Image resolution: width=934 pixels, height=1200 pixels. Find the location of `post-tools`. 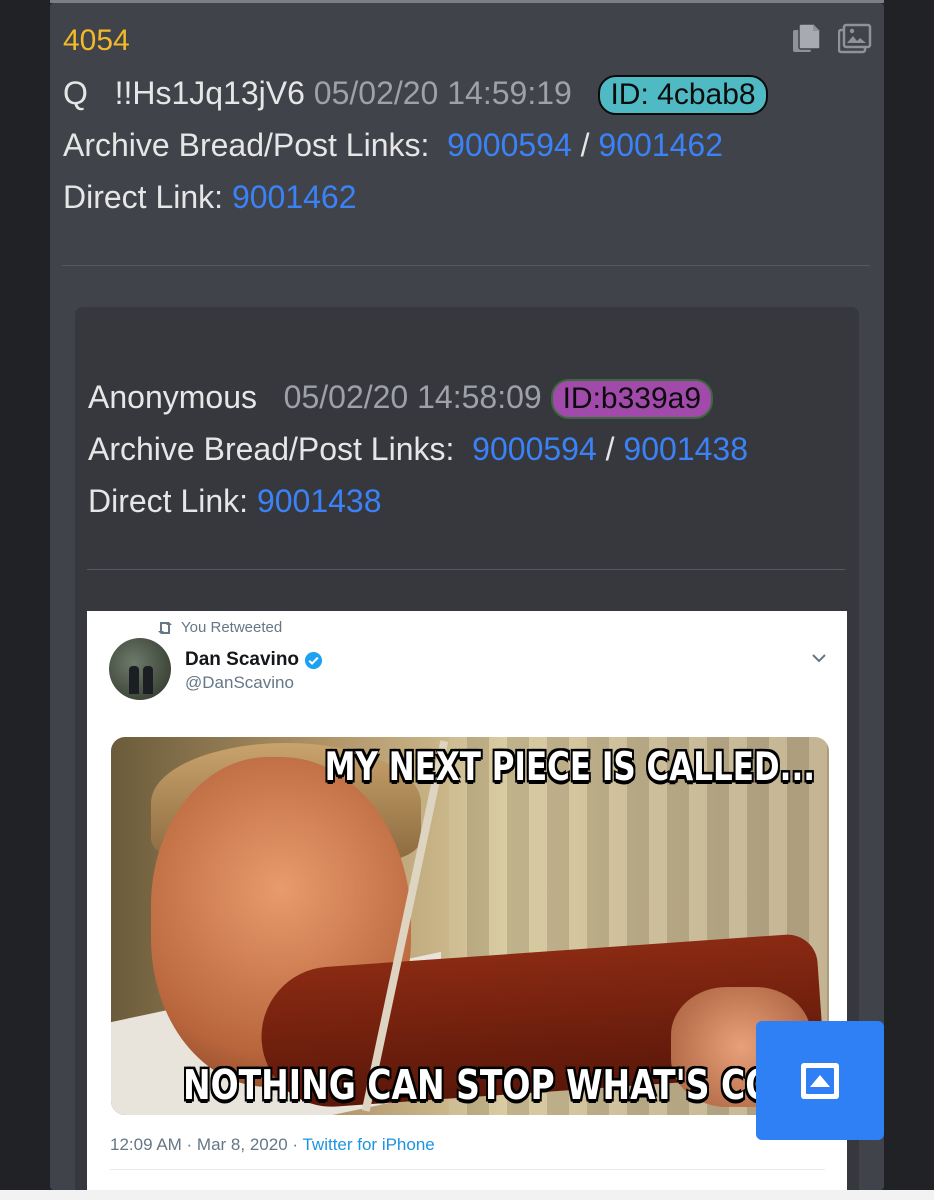

post-tools is located at coordinates (831, 38).